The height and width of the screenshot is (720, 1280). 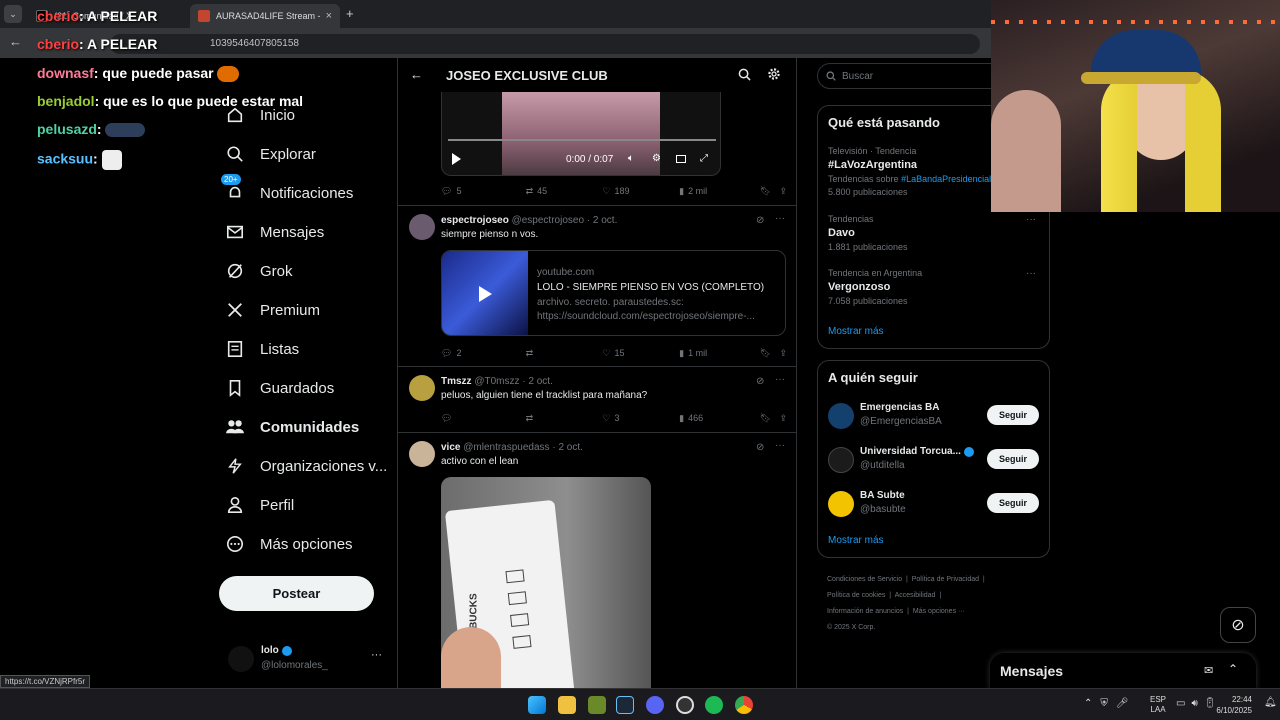 I want to click on tweet-photo: STARBUCKS, so click(x=546, y=582).